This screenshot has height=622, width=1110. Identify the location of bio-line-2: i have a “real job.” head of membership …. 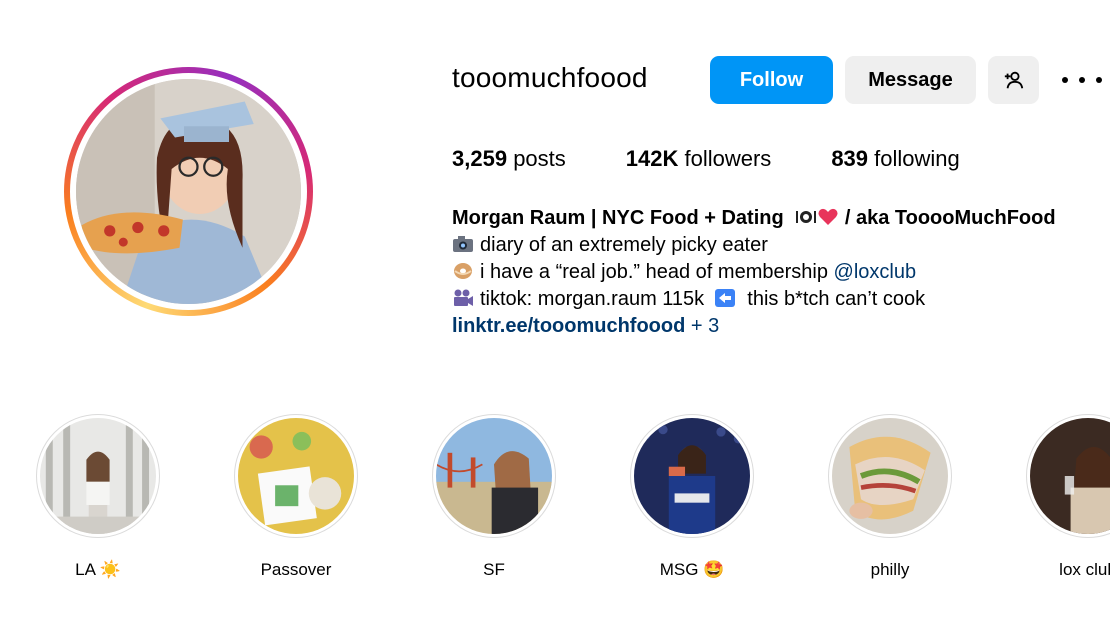
(754, 272).